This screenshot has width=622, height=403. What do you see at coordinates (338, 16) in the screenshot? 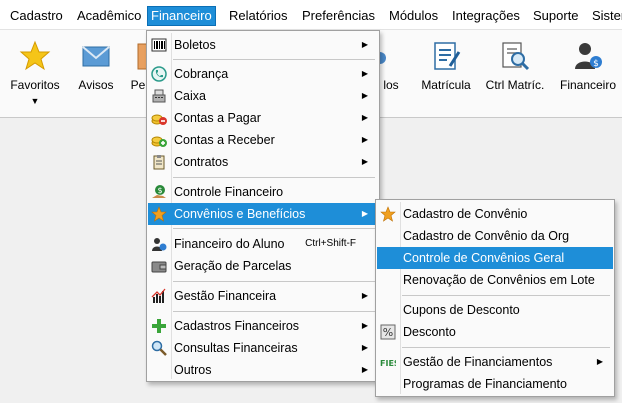
I see `menu-preferencias: Preferências` at bounding box center [338, 16].